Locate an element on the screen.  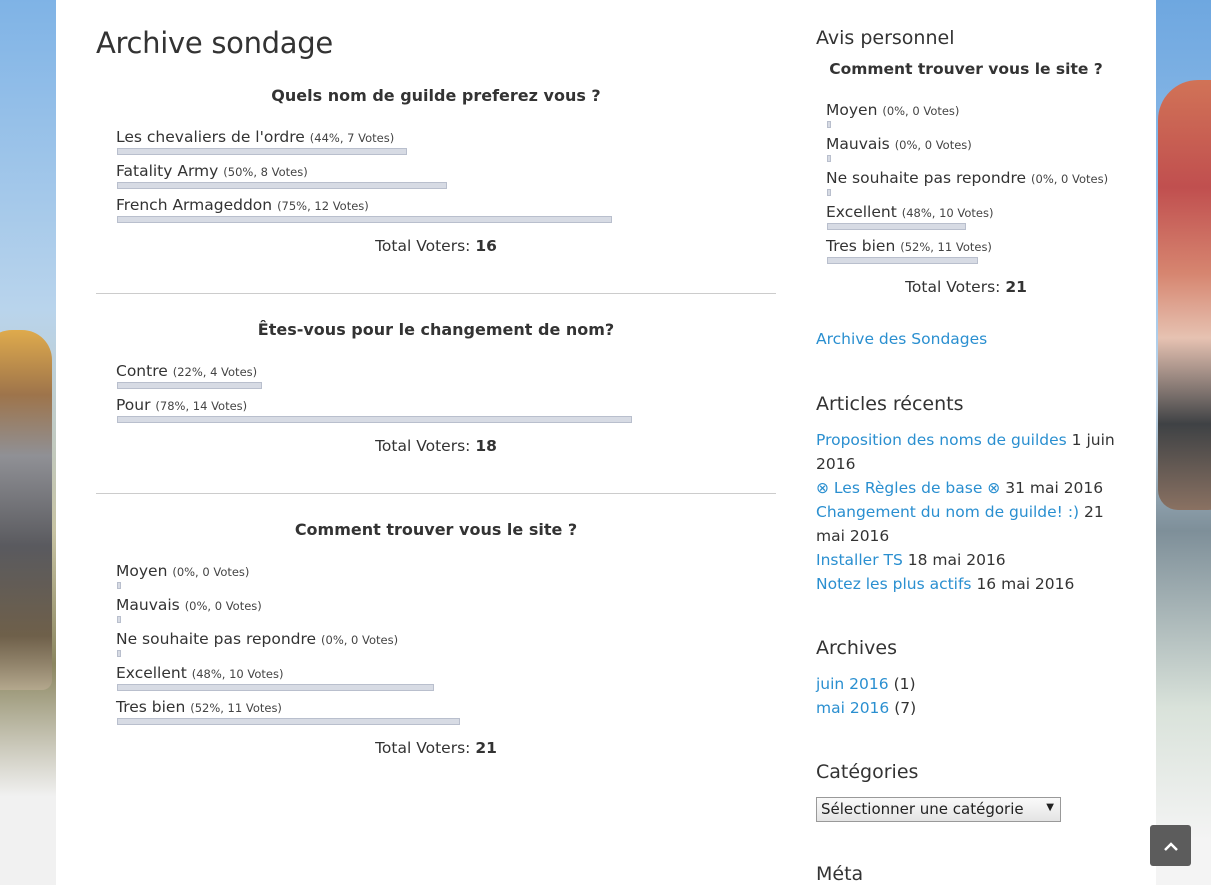
scroll-to-top-button is located at coordinates (1170, 845).